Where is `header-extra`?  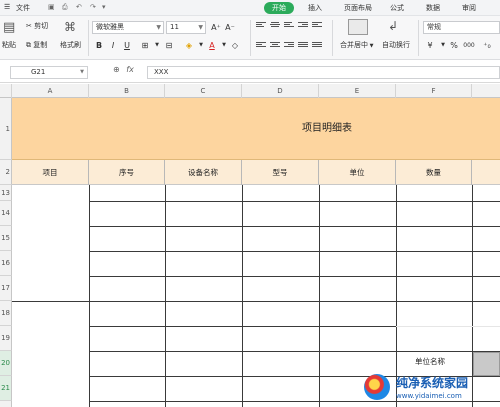
header-extra is located at coordinates (486, 172).